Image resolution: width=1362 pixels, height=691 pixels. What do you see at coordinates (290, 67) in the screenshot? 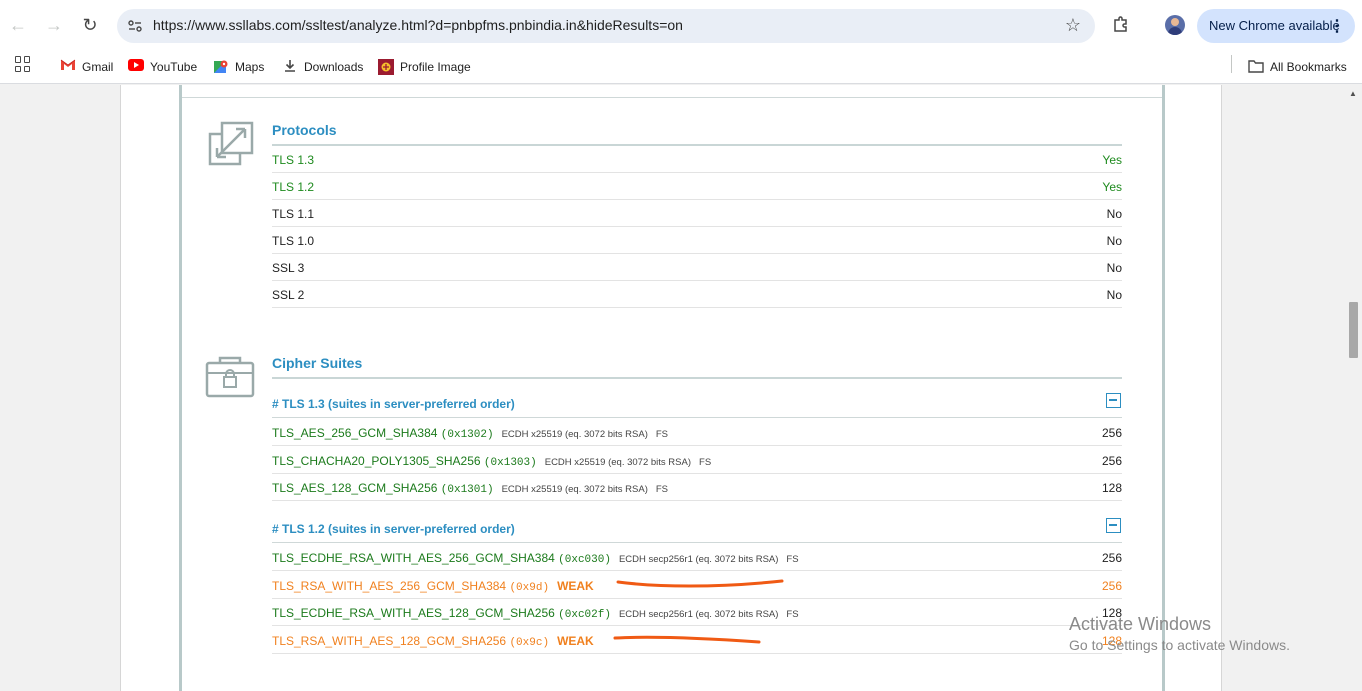
I see `download-icon` at bounding box center [290, 67].